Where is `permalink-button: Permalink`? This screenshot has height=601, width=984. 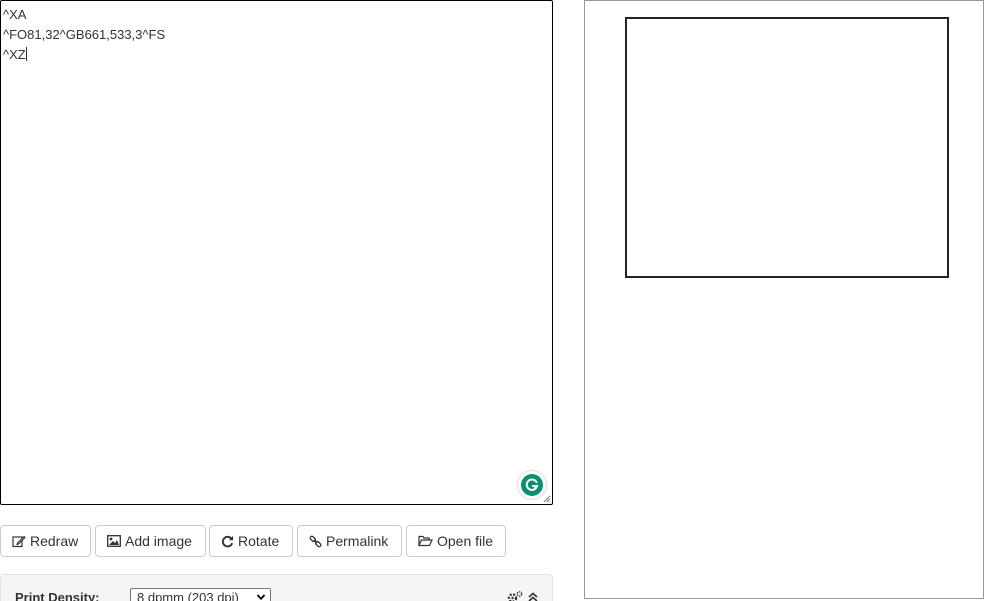 permalink-button: Permalink is located at coordinates (349, 541).